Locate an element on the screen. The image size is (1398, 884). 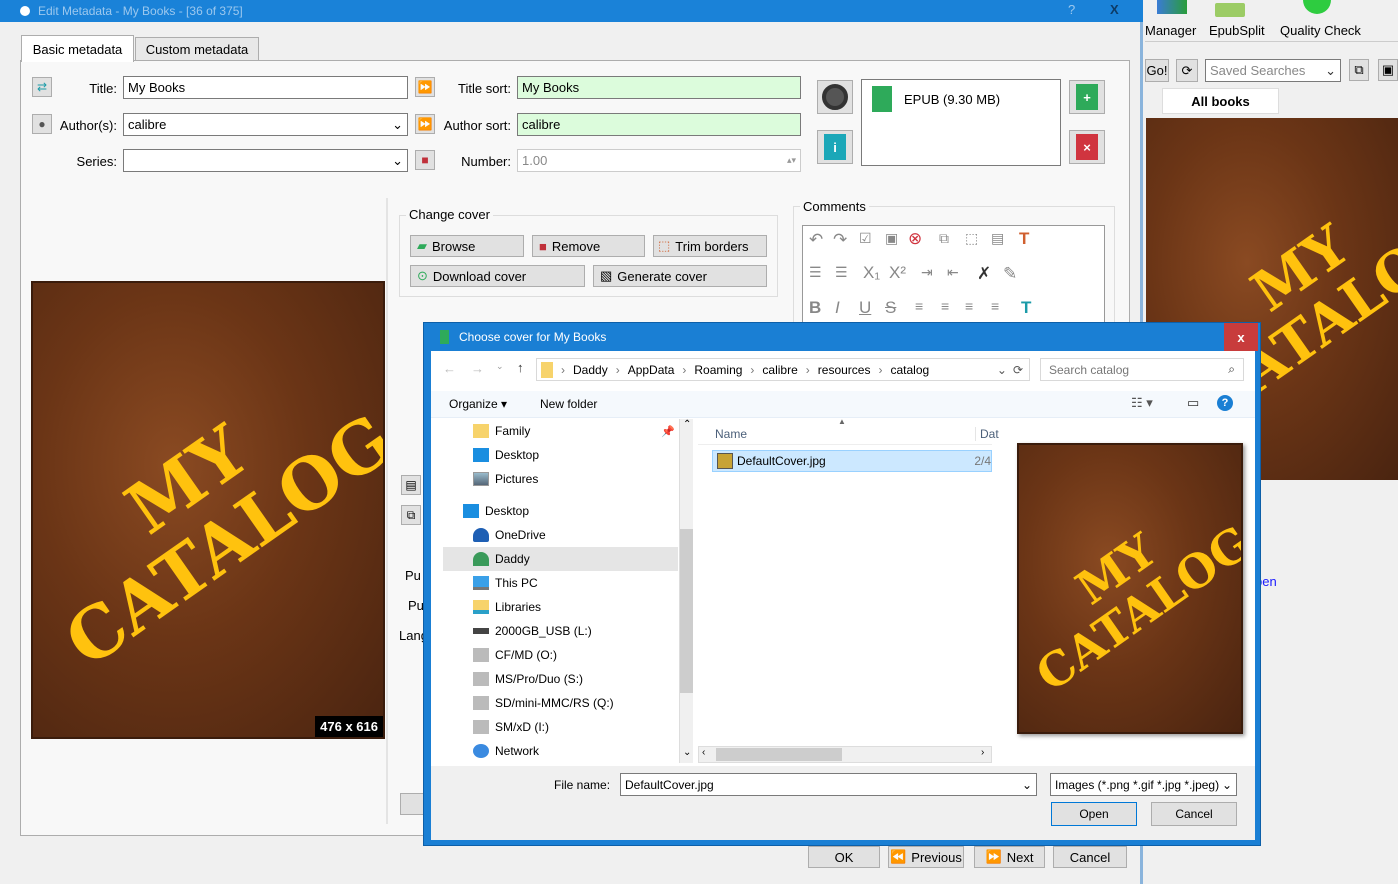
file-list-hscrollbar: ‹ › is located at coordinates (845, 754).